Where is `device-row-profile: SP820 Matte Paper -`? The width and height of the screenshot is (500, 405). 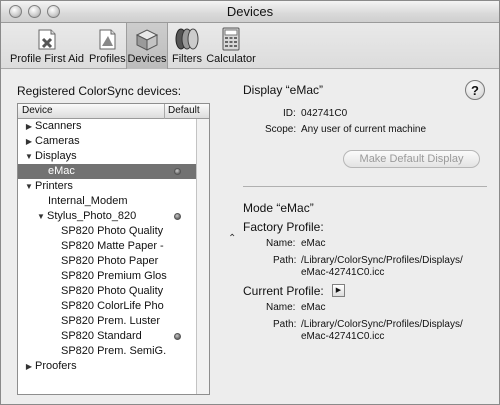
device-row-profile: SP820 Matte Paper - is located at coordinates (107, 246).